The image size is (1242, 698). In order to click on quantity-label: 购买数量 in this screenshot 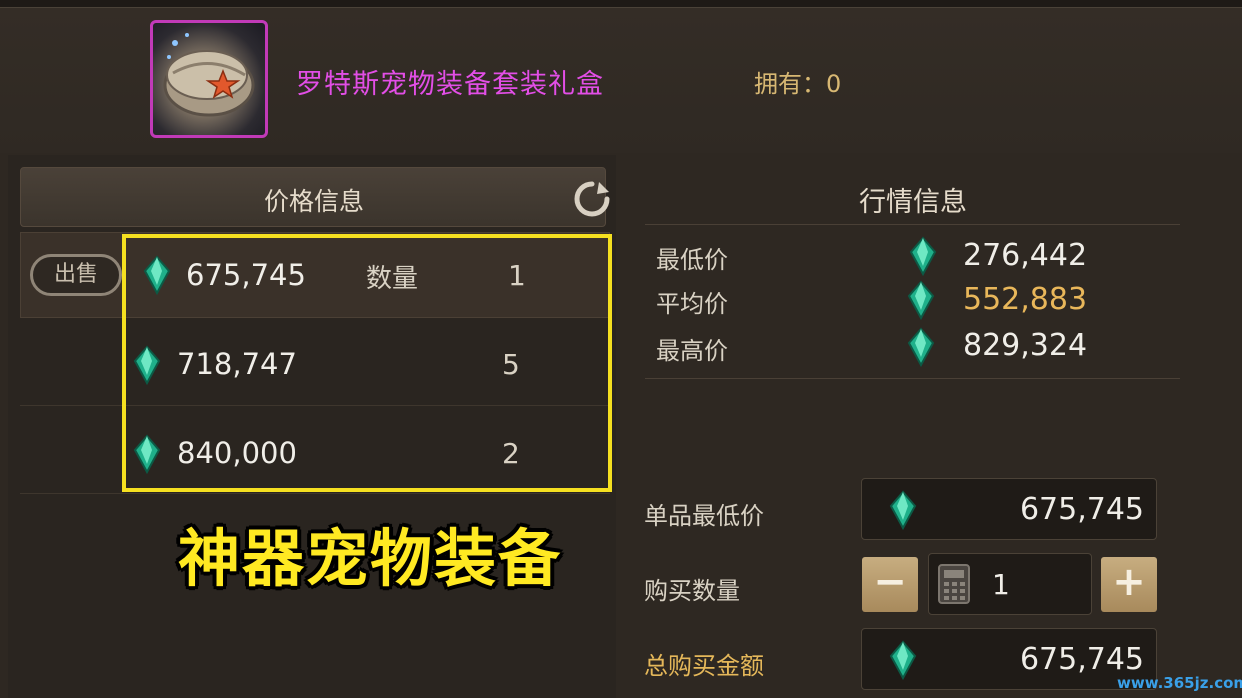, I will do `click(692, 591)`.